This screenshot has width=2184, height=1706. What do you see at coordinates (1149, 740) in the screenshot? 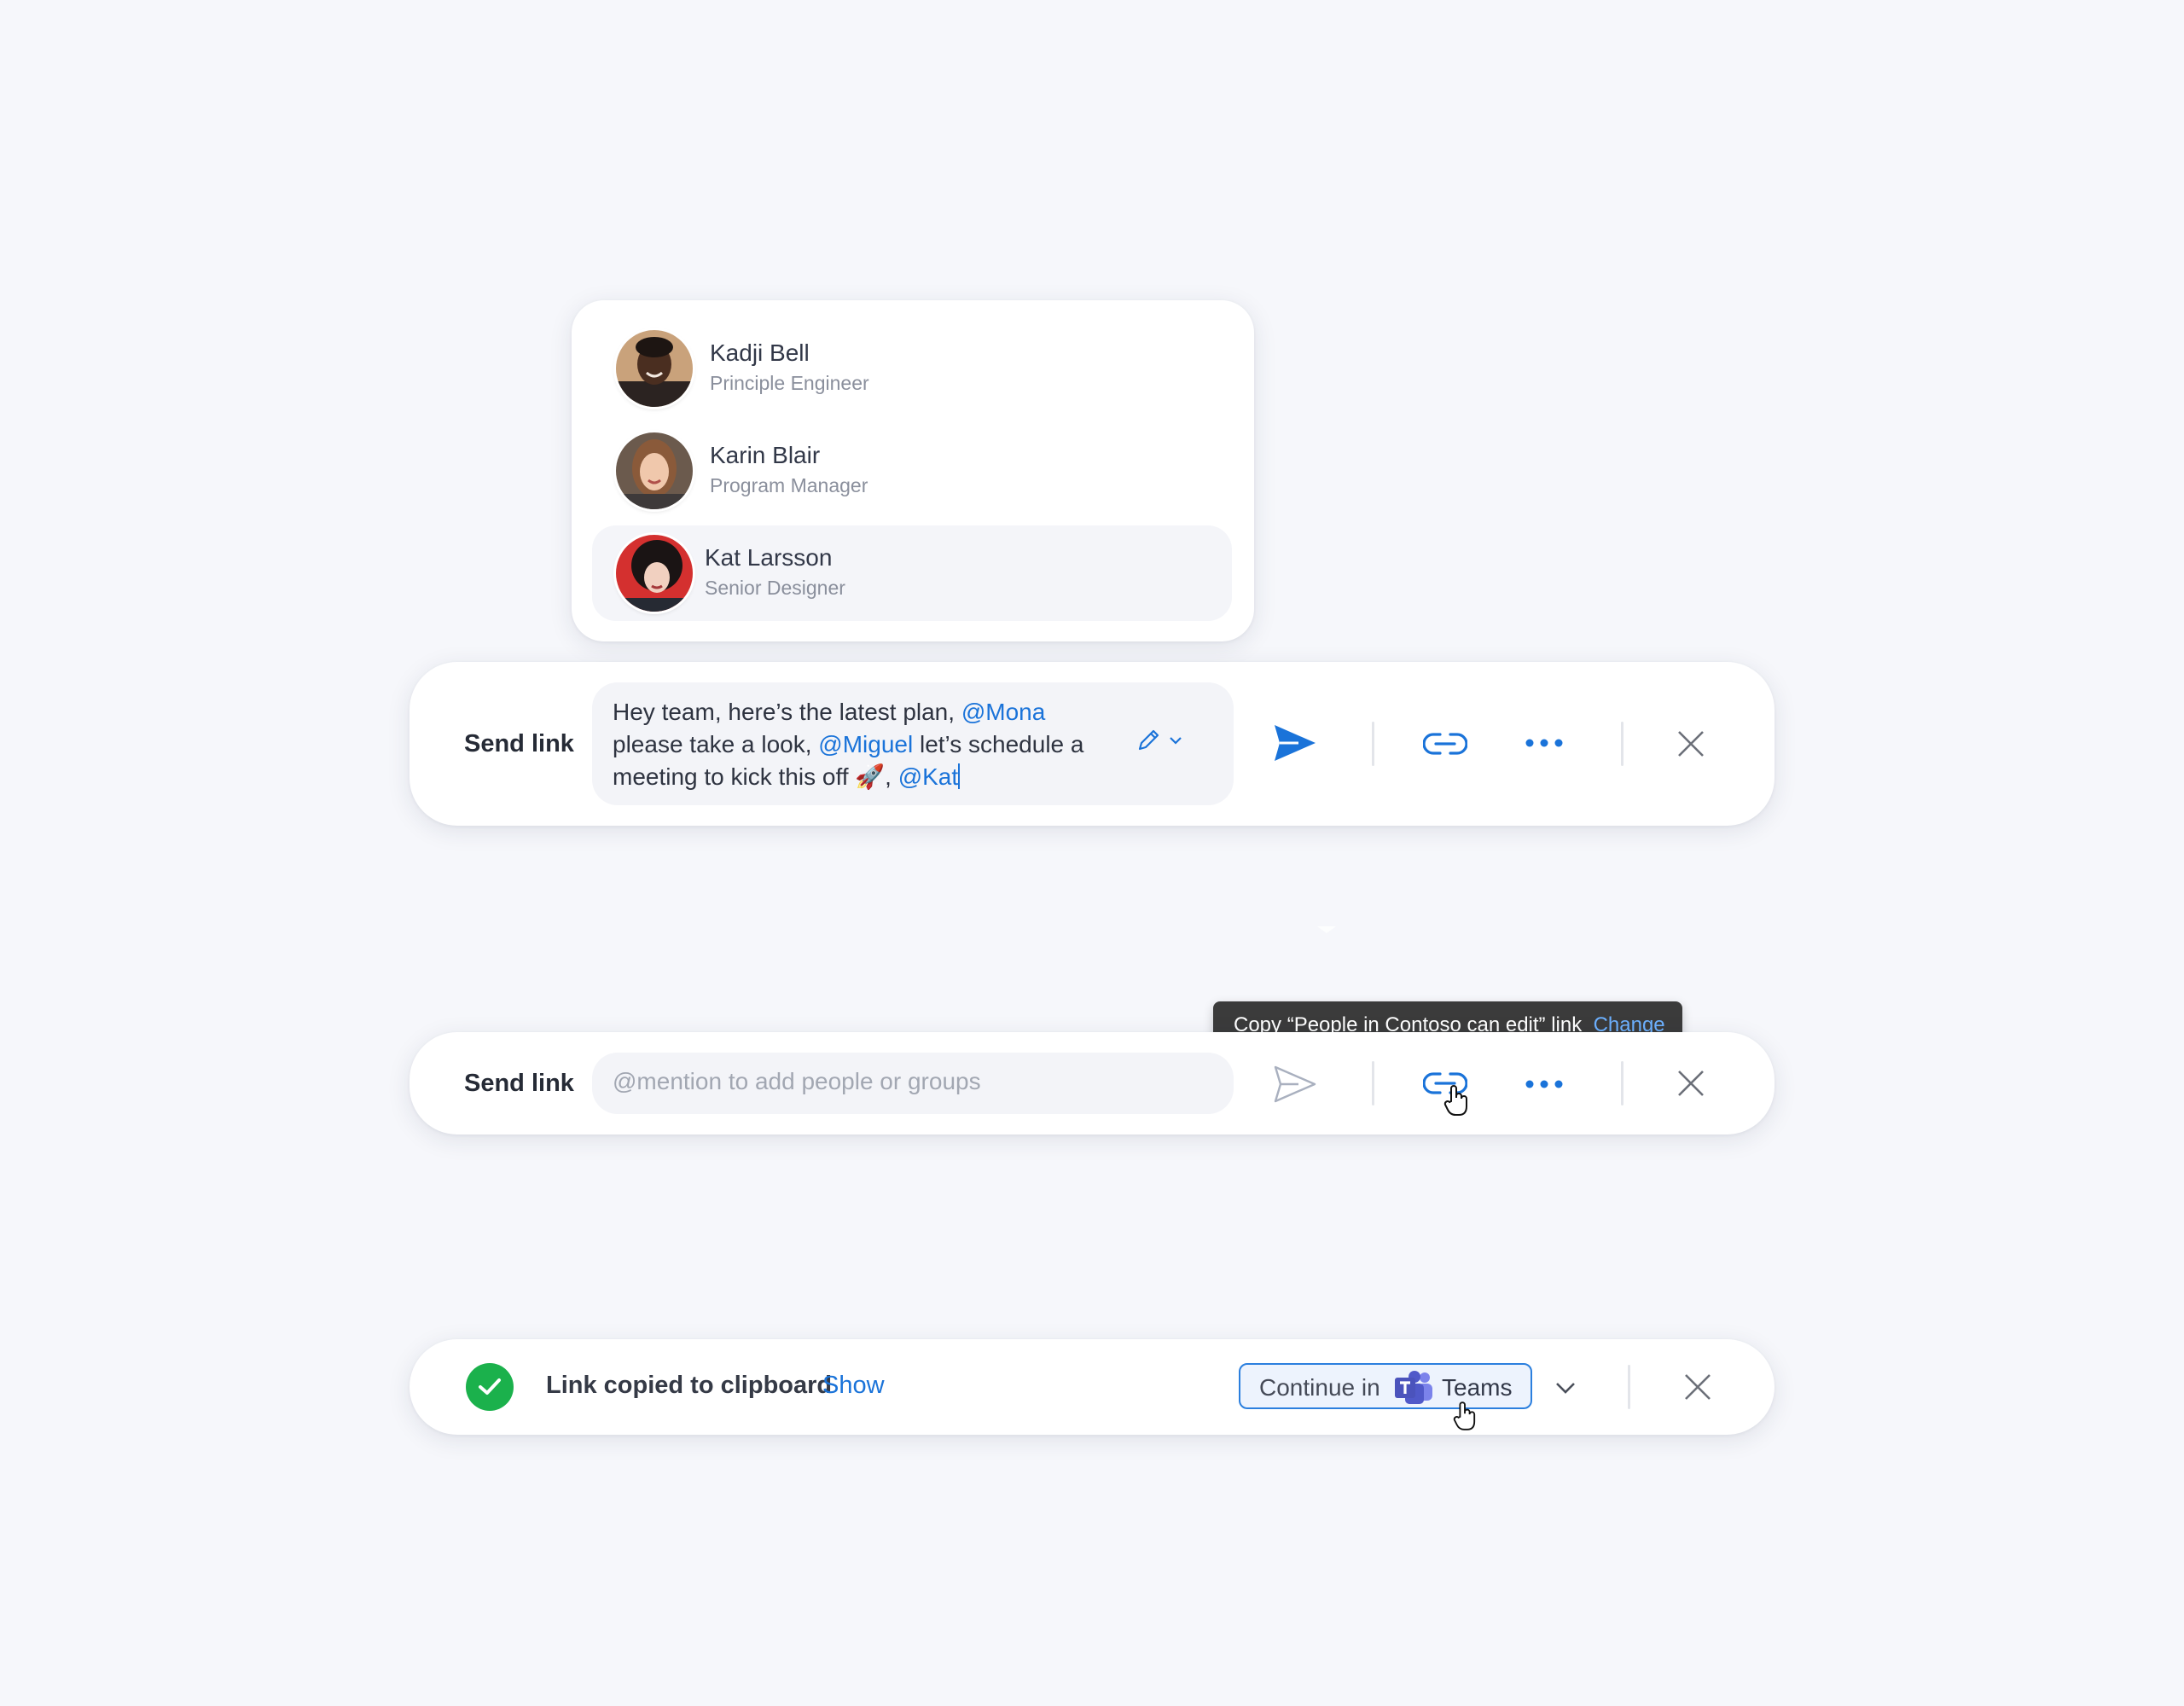
I see `pencil-icon` at bounding box center [1149, 740].